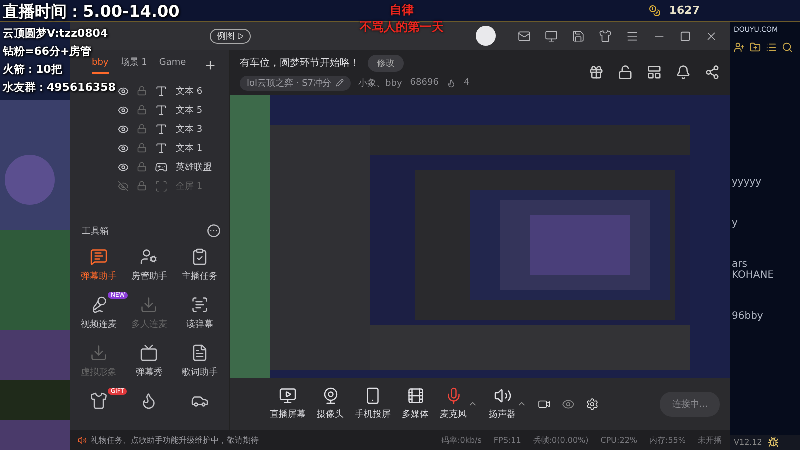 Image resolution: width=800 pixels, height=450 pixels. I want to click on avatar, so click(486, 36).